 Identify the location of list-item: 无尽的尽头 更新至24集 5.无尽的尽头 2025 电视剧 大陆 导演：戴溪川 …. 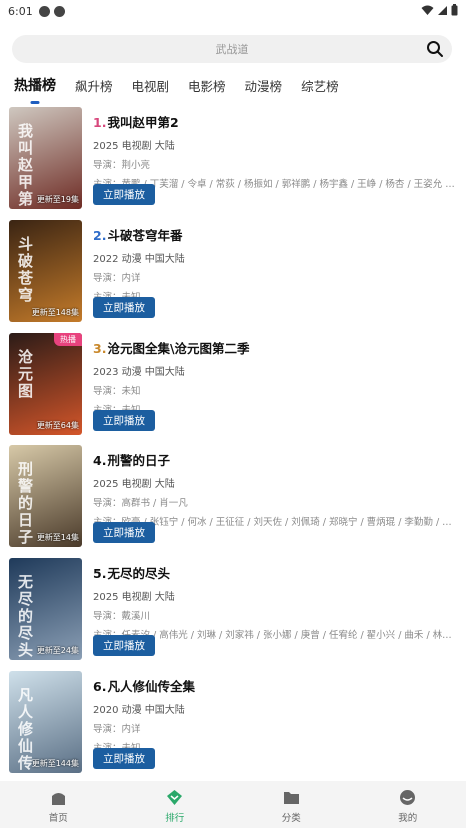
(233, 608).